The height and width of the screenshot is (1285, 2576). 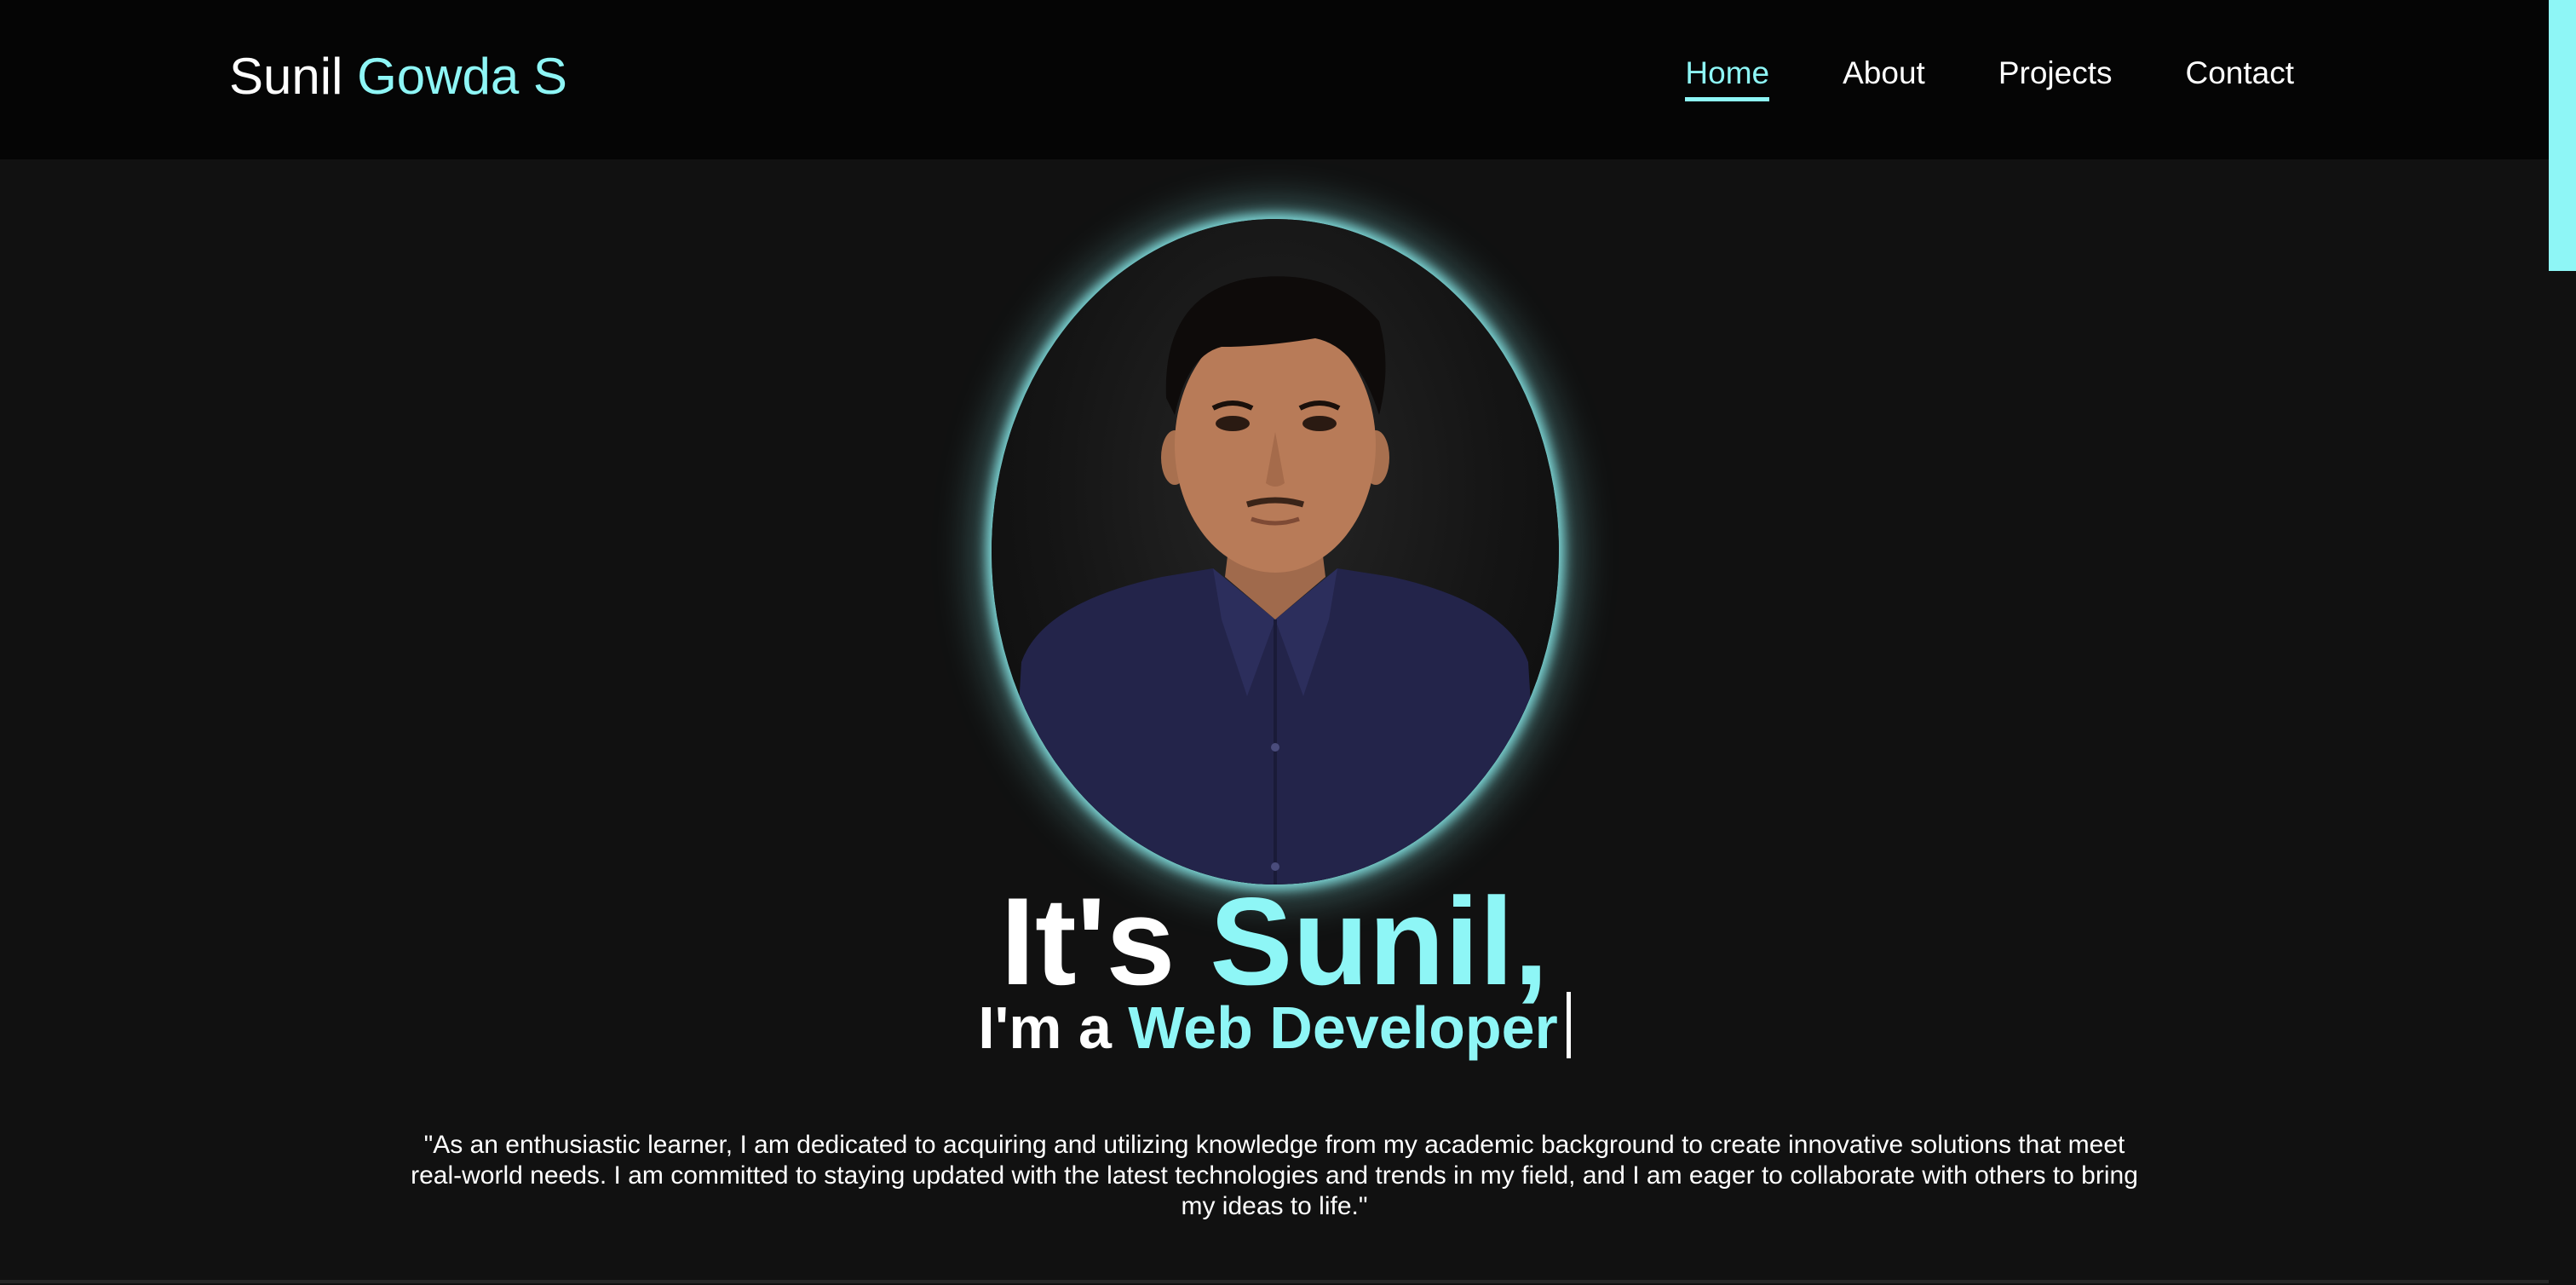 I want to click on main-nav: Home About Projects Contact, so click(x=1989, y=78).